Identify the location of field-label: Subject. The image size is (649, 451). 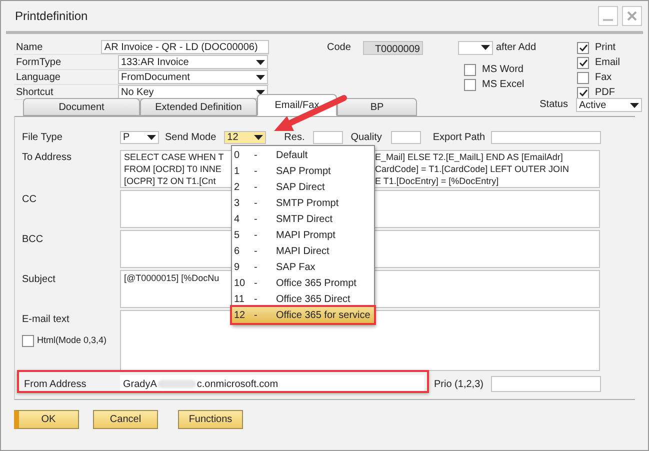
(39, 280).